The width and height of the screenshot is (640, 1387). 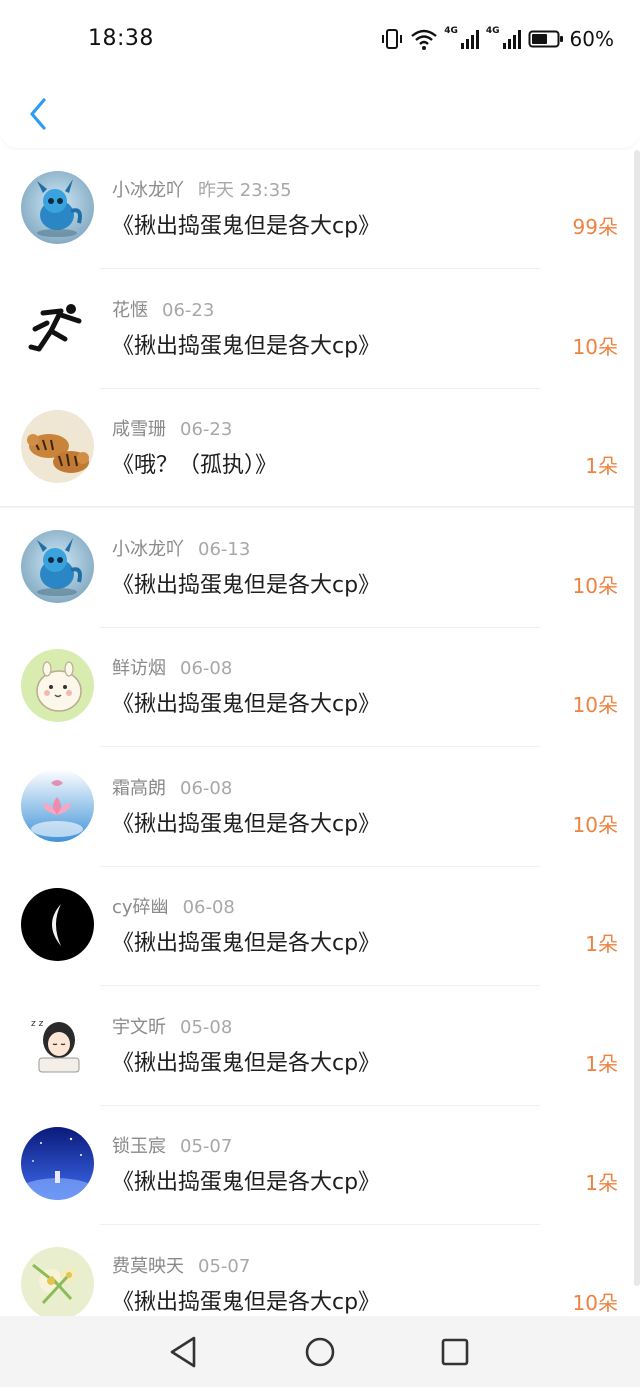 I want to click on back-button, so click(x=38, y=114).